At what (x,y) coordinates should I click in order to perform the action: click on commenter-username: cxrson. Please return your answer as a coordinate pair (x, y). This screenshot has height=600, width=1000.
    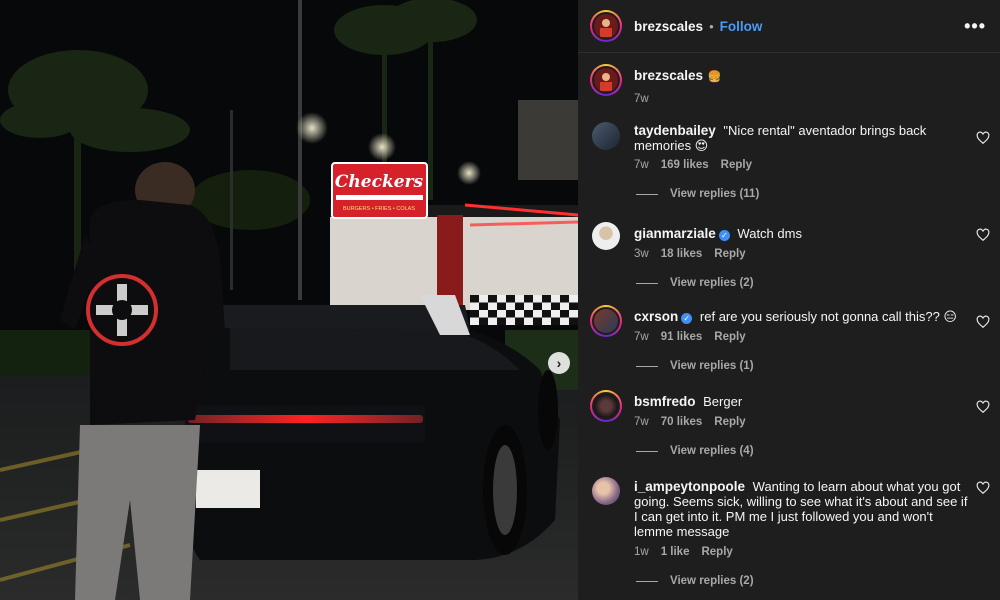
    Looking at the image, I should click on (656, 316).